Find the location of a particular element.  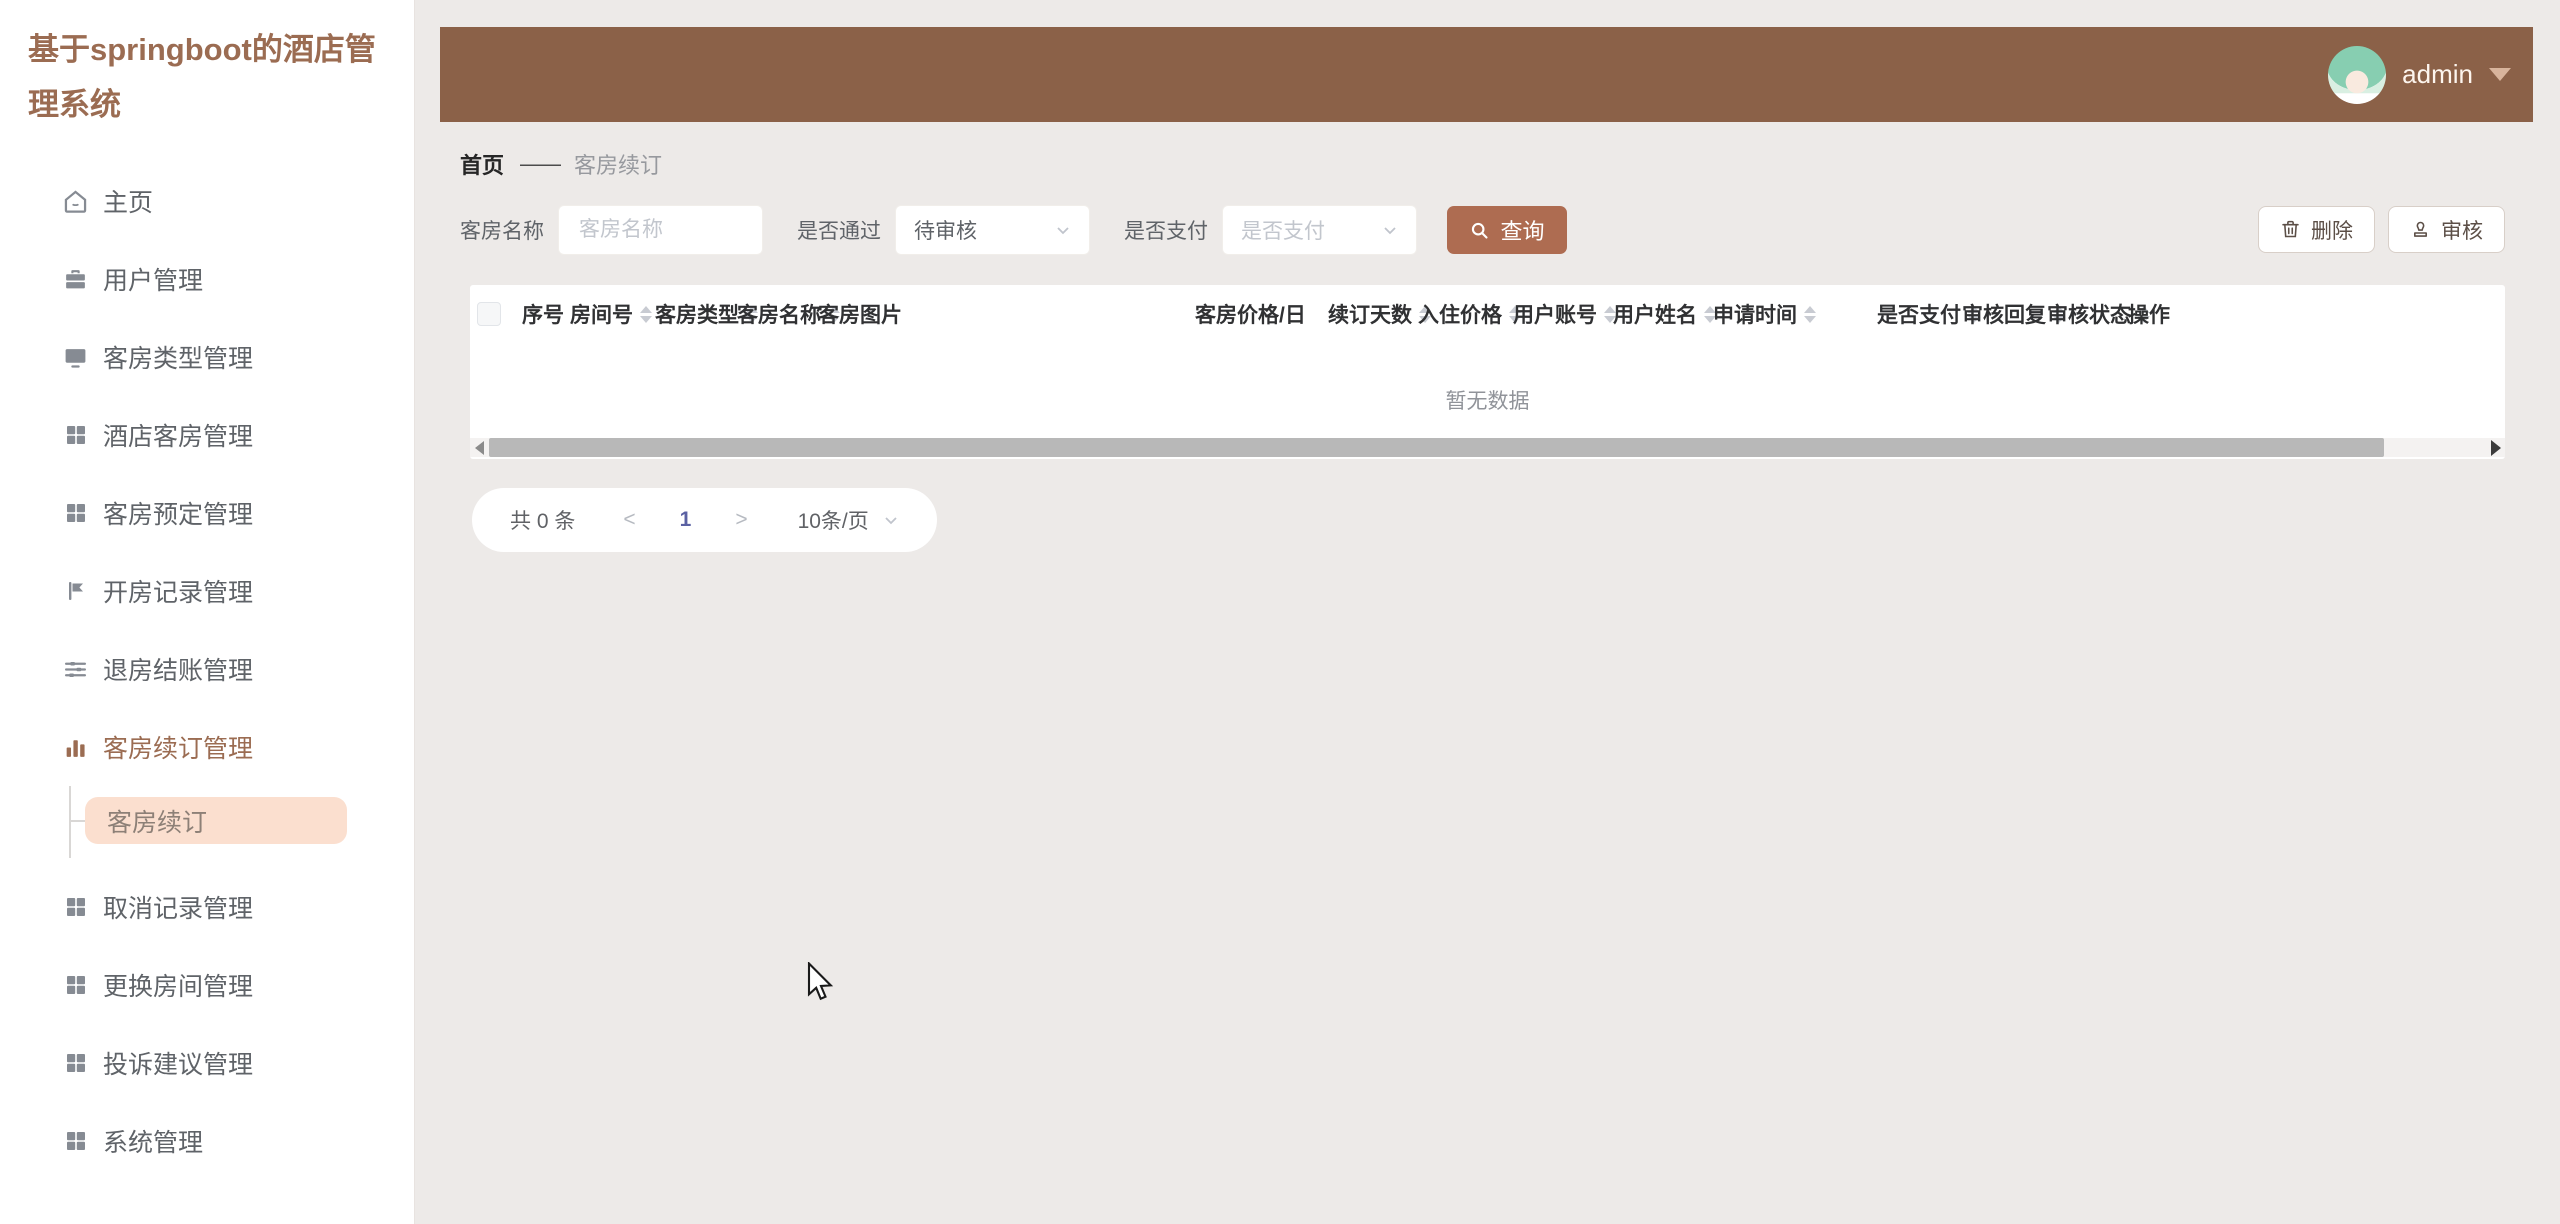

paid-select-placeholder: 是否支付 is located at coordinates (1283, 231).